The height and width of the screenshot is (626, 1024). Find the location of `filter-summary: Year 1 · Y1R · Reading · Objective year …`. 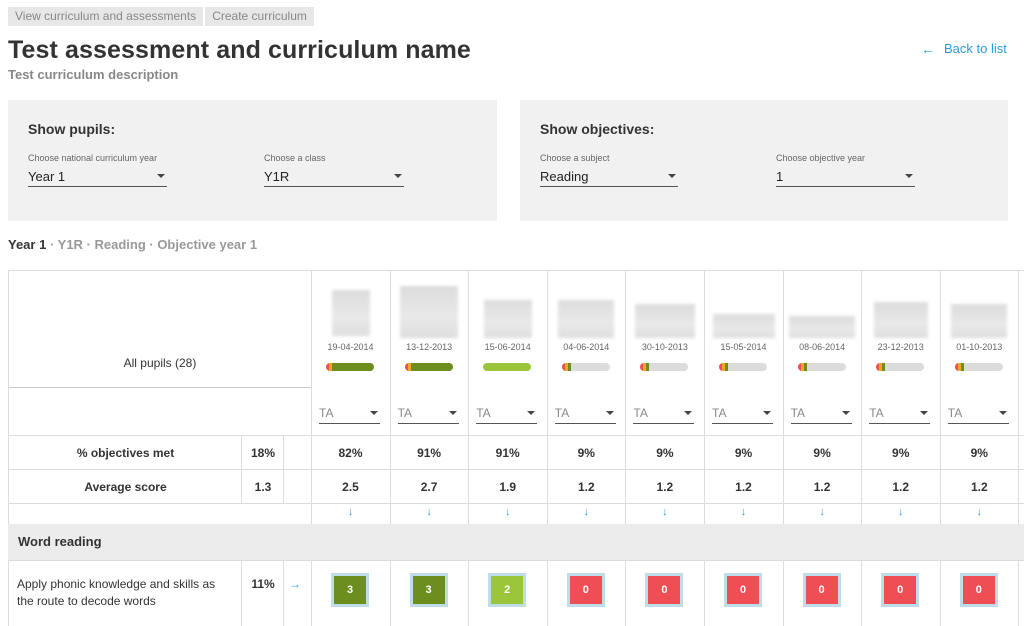

filter-summary: Year 1 · Y1R · Reading · Objective year … is located at coordinates (132, 244).